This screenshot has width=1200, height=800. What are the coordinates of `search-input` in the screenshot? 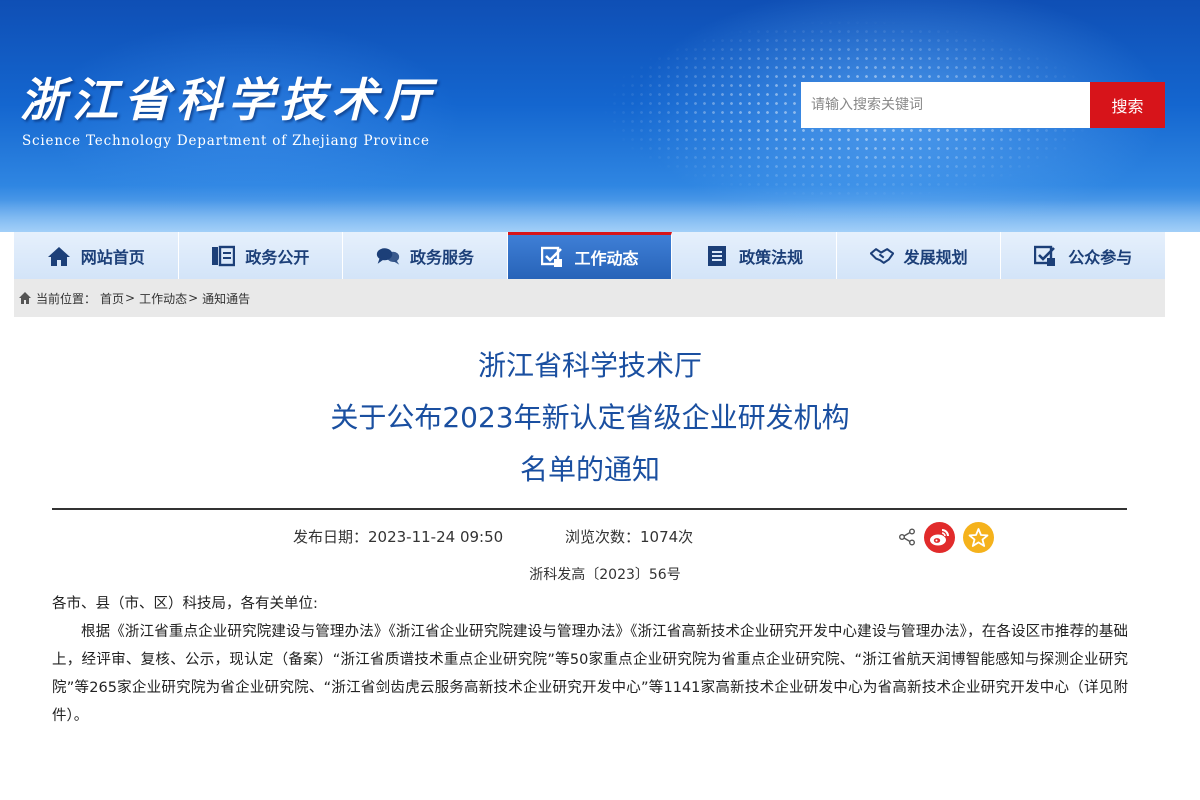 It's located at (945, 105).